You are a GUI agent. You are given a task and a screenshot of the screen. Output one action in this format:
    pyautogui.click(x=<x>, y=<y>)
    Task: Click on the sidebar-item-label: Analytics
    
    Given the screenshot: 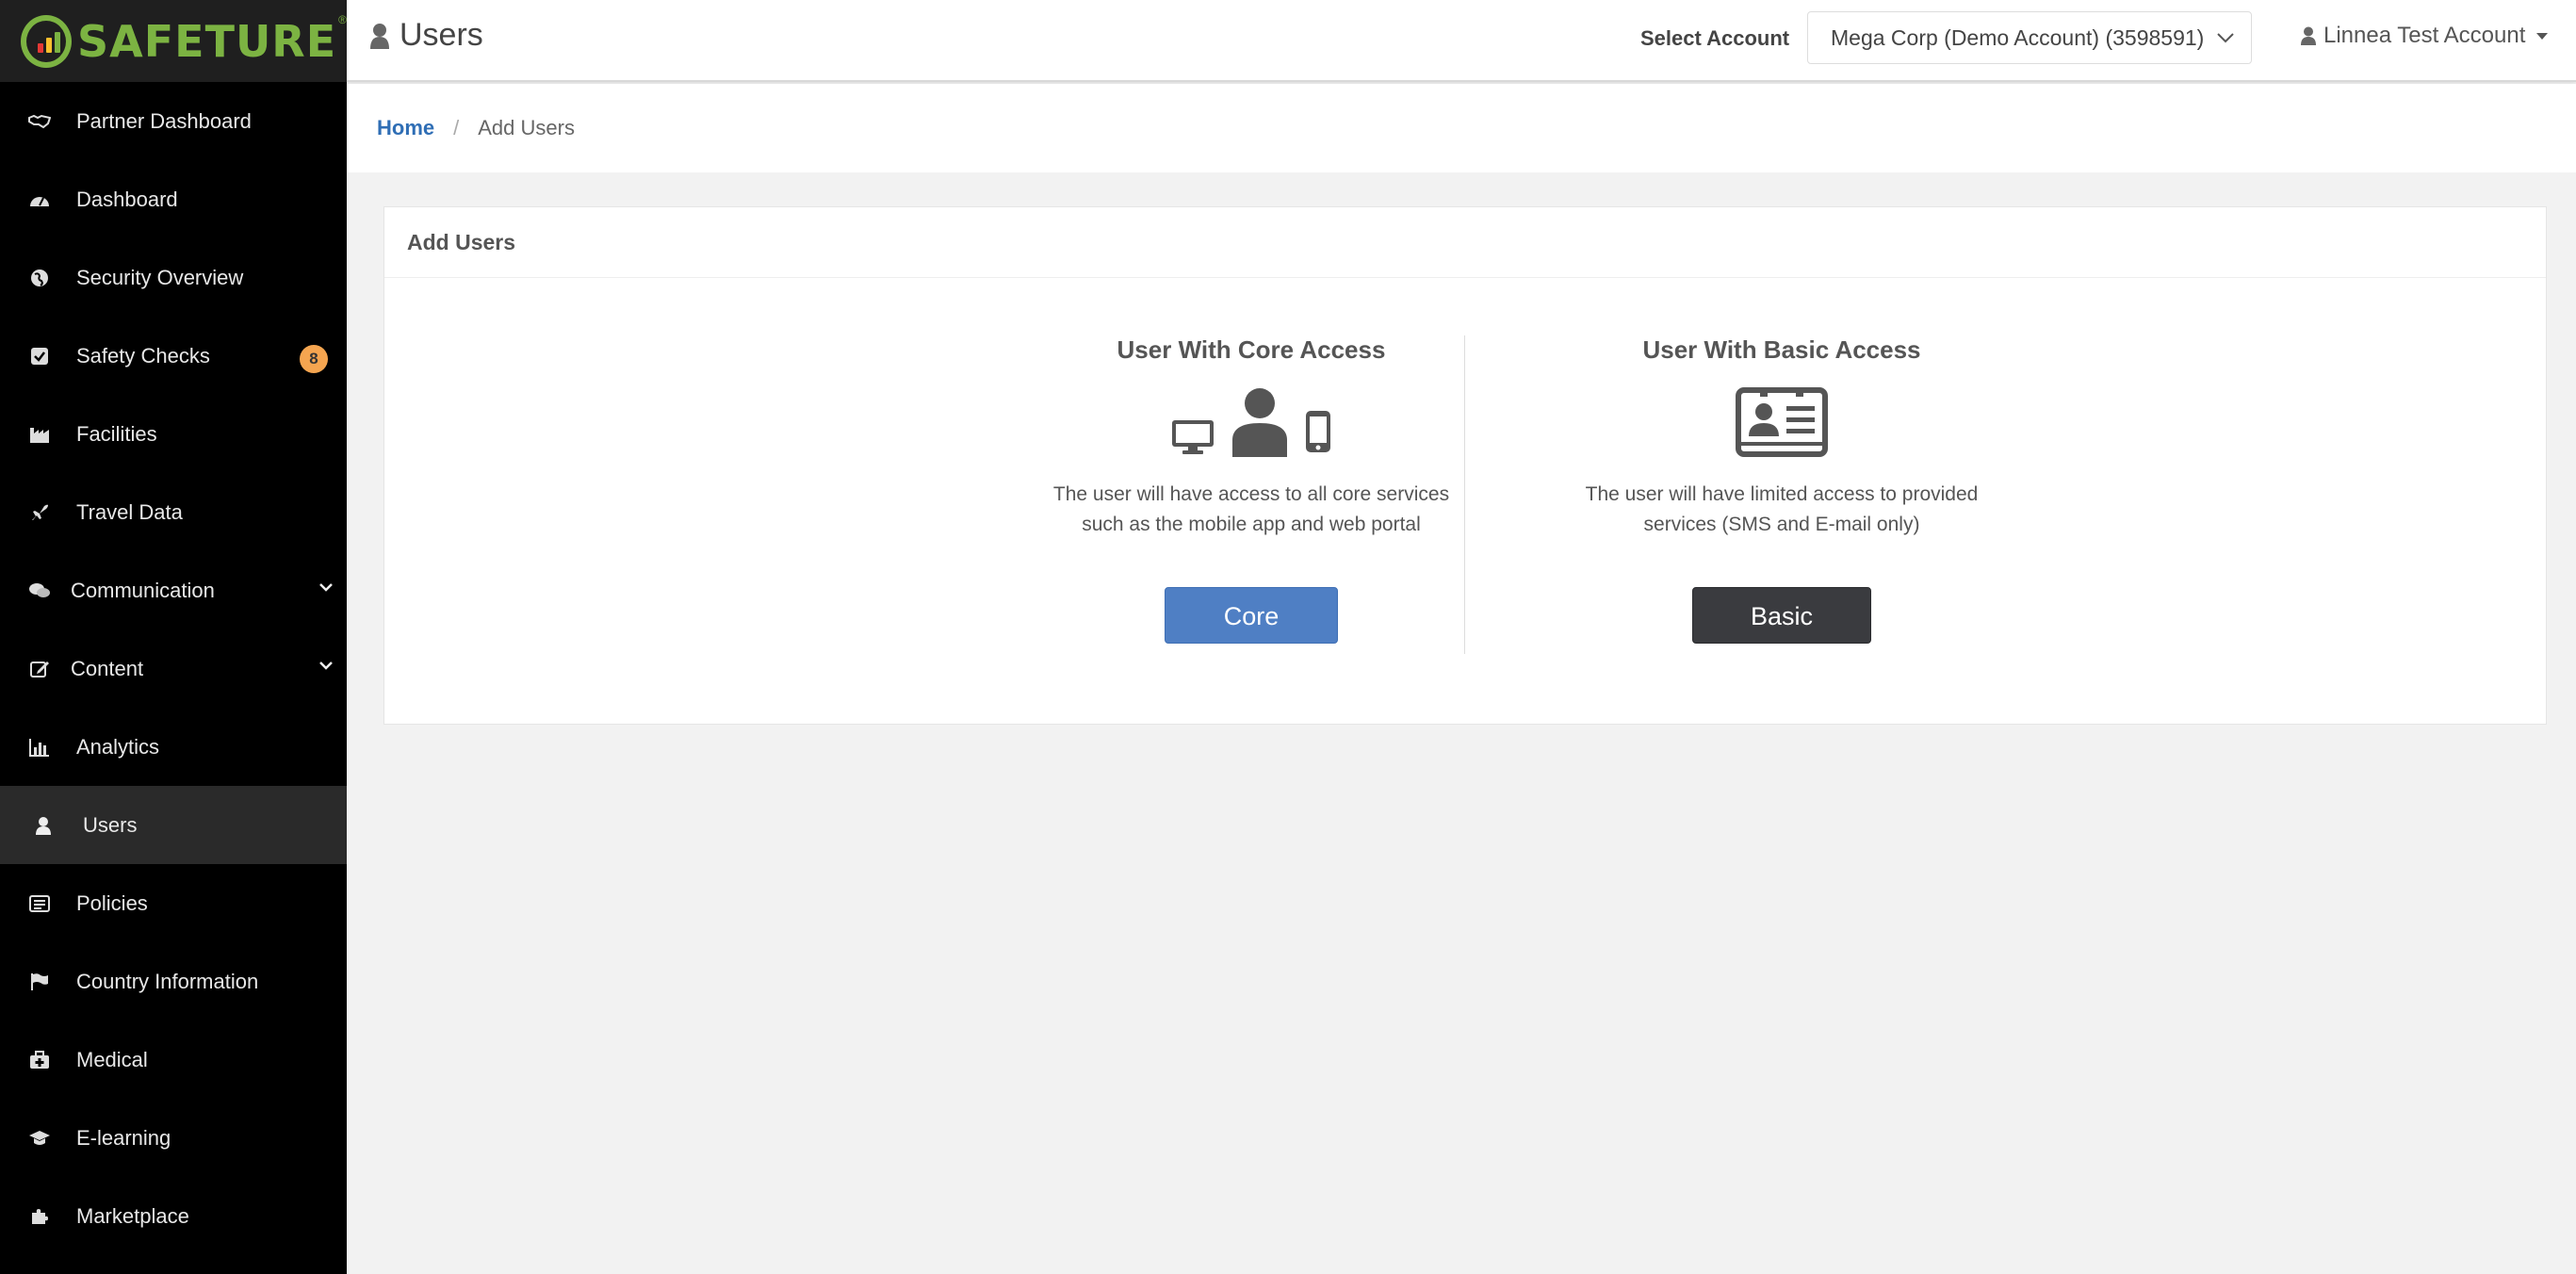 What is the action you would take?
    pyautogui.click(x=118, y=746)
    